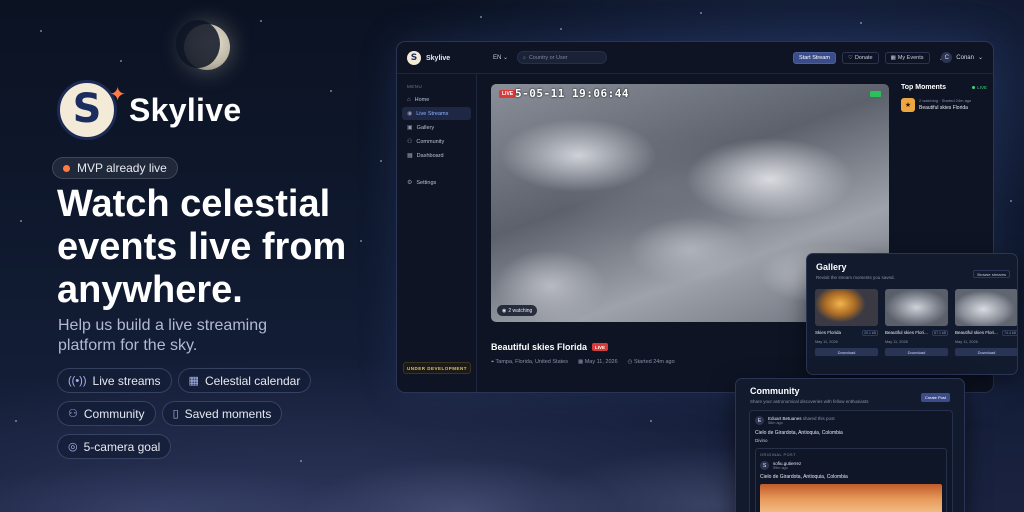 The width and height of the screenshot is (1024, 512). I want to click on eye-icon: ◉, so click(504, 310).